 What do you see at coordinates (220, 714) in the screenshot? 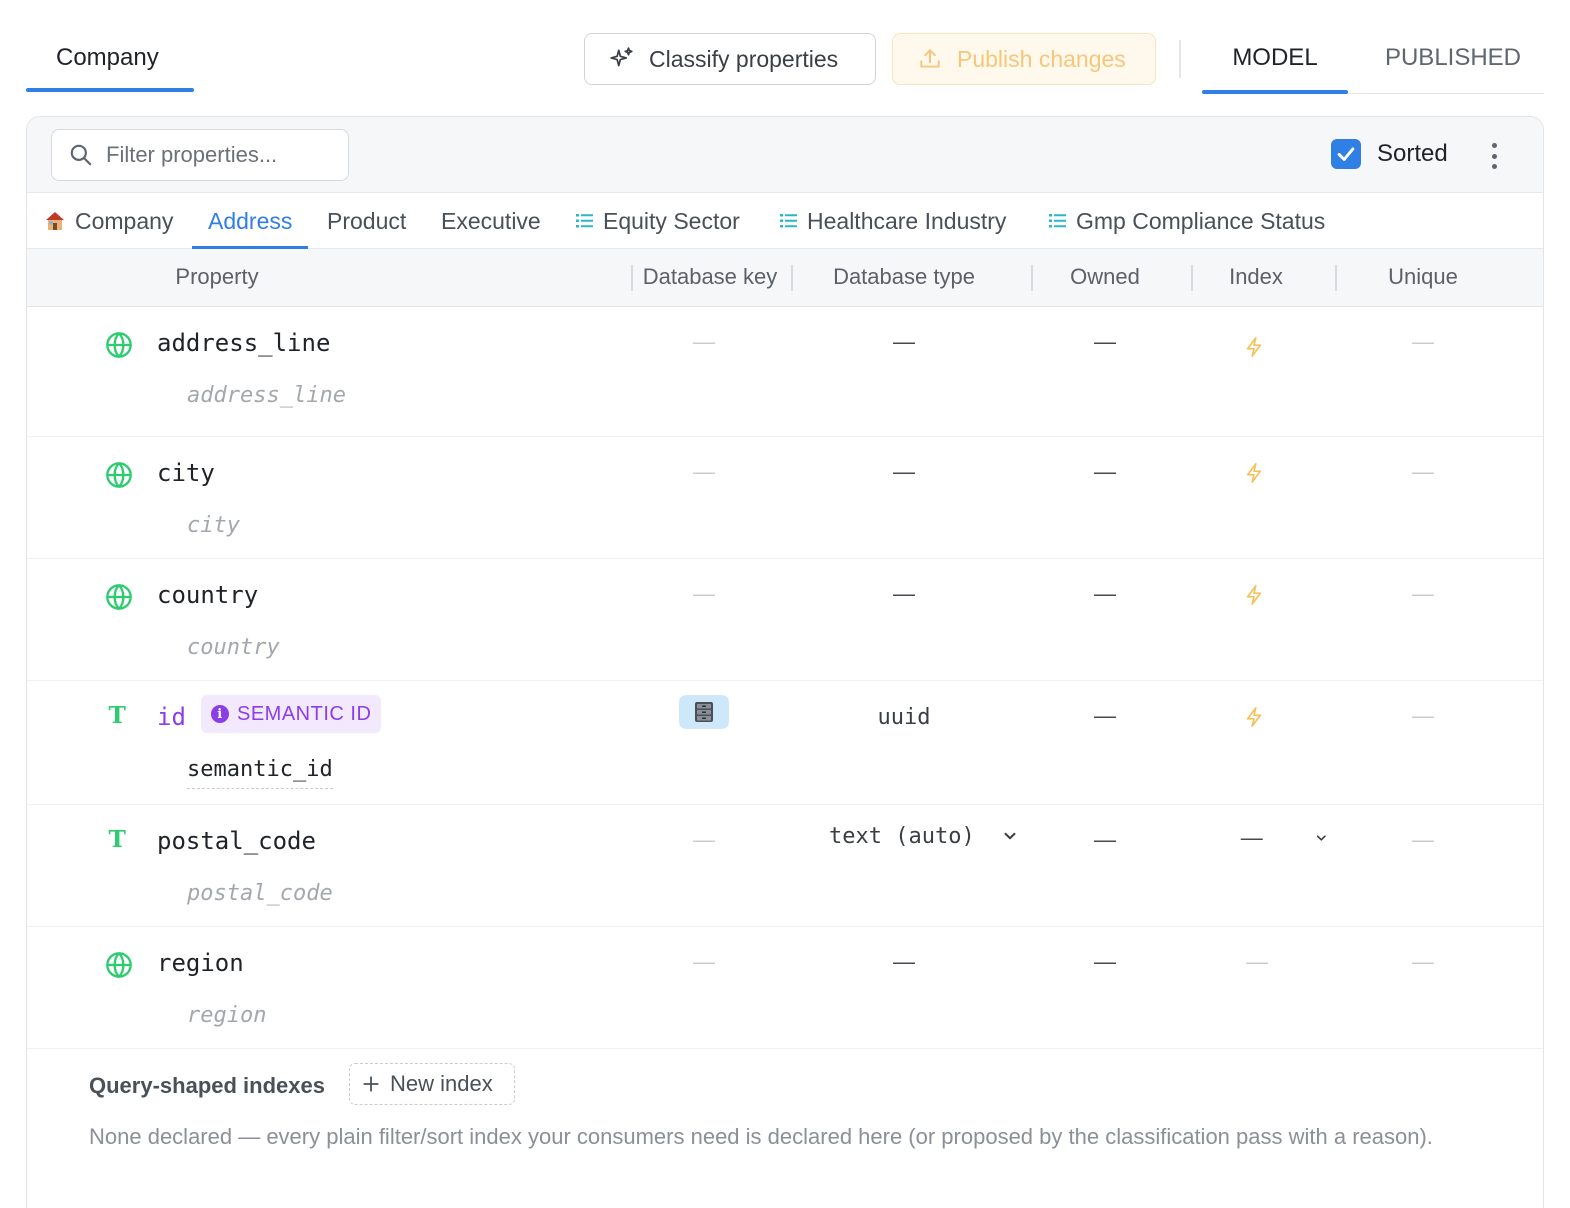
I see `info-icon: i` at bounding box center [220, 714].